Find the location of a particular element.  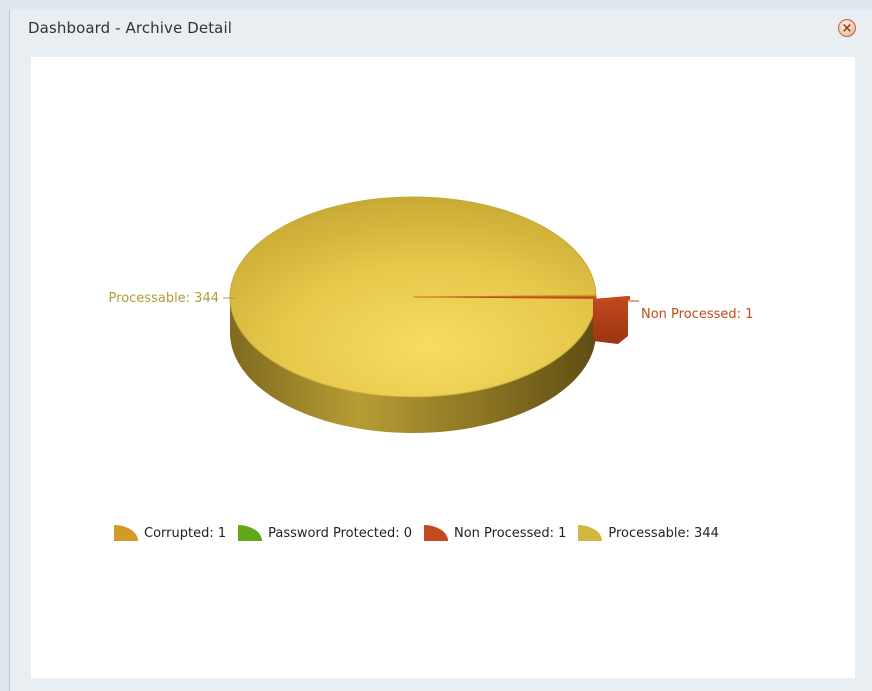

legend-item: Processable: 344 is located at coordinates (647, 533).